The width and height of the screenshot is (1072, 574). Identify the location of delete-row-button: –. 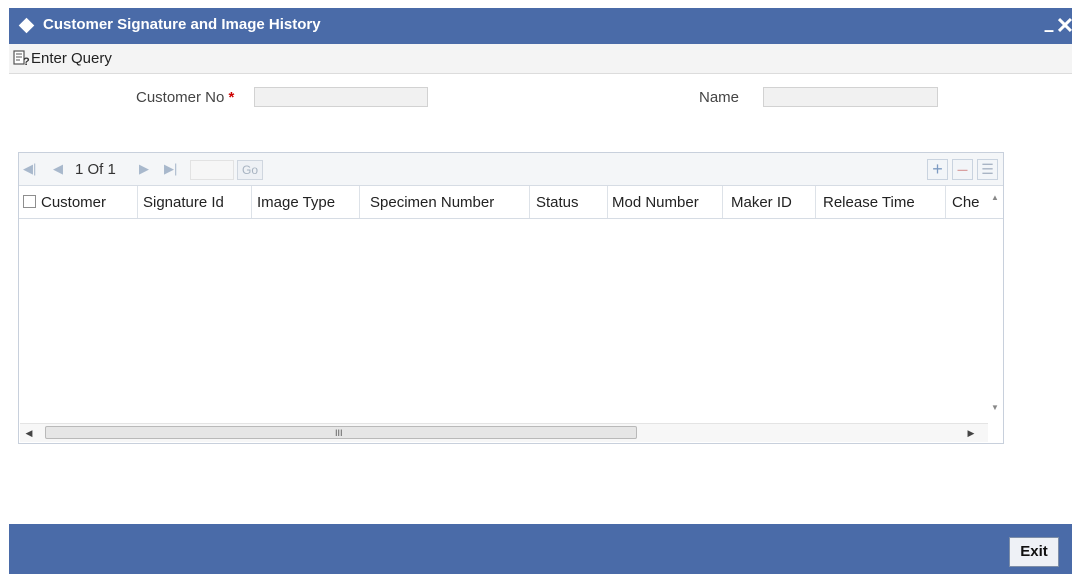
(962, 169).